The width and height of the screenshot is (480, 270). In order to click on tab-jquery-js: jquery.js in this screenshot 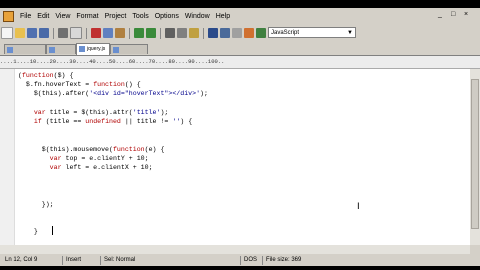, I will do `click(93, 49)`.